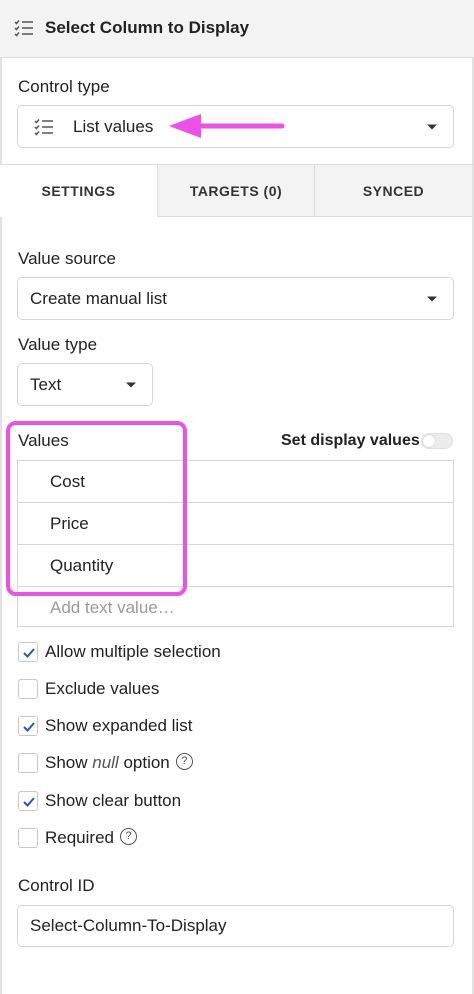 The image size is (474, 994). What do you see at coordinates (99, 298) in the screenshot?
I see `value-source-value: Create manual list` at bounding box center [99, 298].